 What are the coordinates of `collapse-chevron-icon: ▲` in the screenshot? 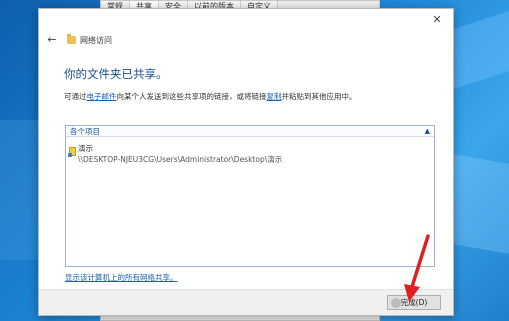 It's located at (427, 131).